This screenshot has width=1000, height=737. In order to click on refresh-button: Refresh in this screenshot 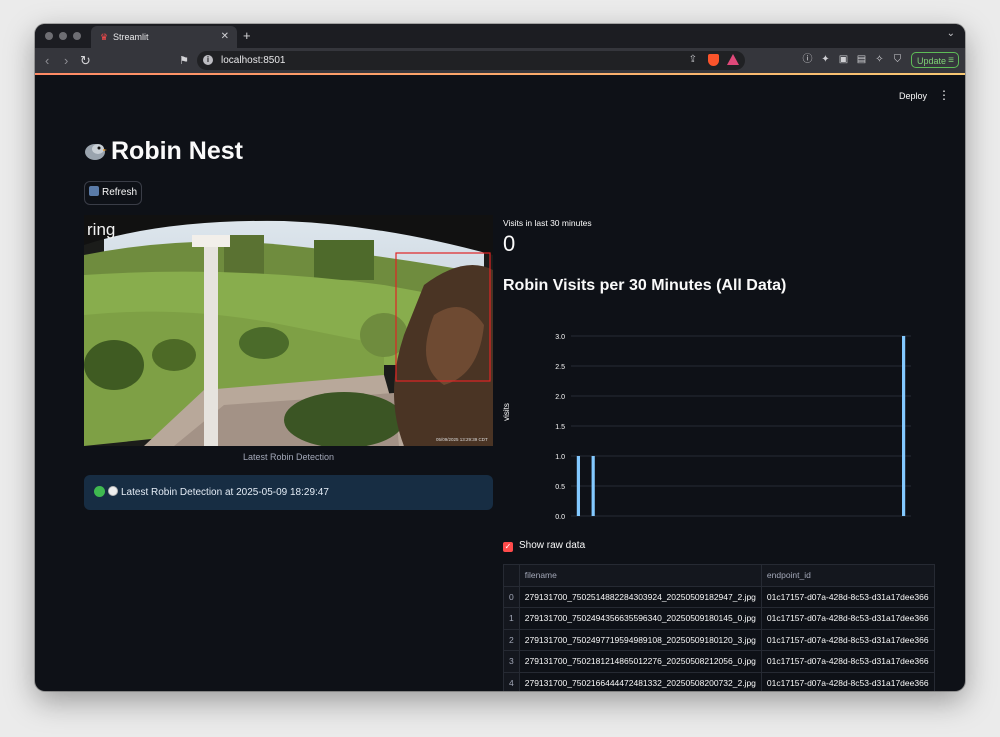, I will do `click(113, 193)`.